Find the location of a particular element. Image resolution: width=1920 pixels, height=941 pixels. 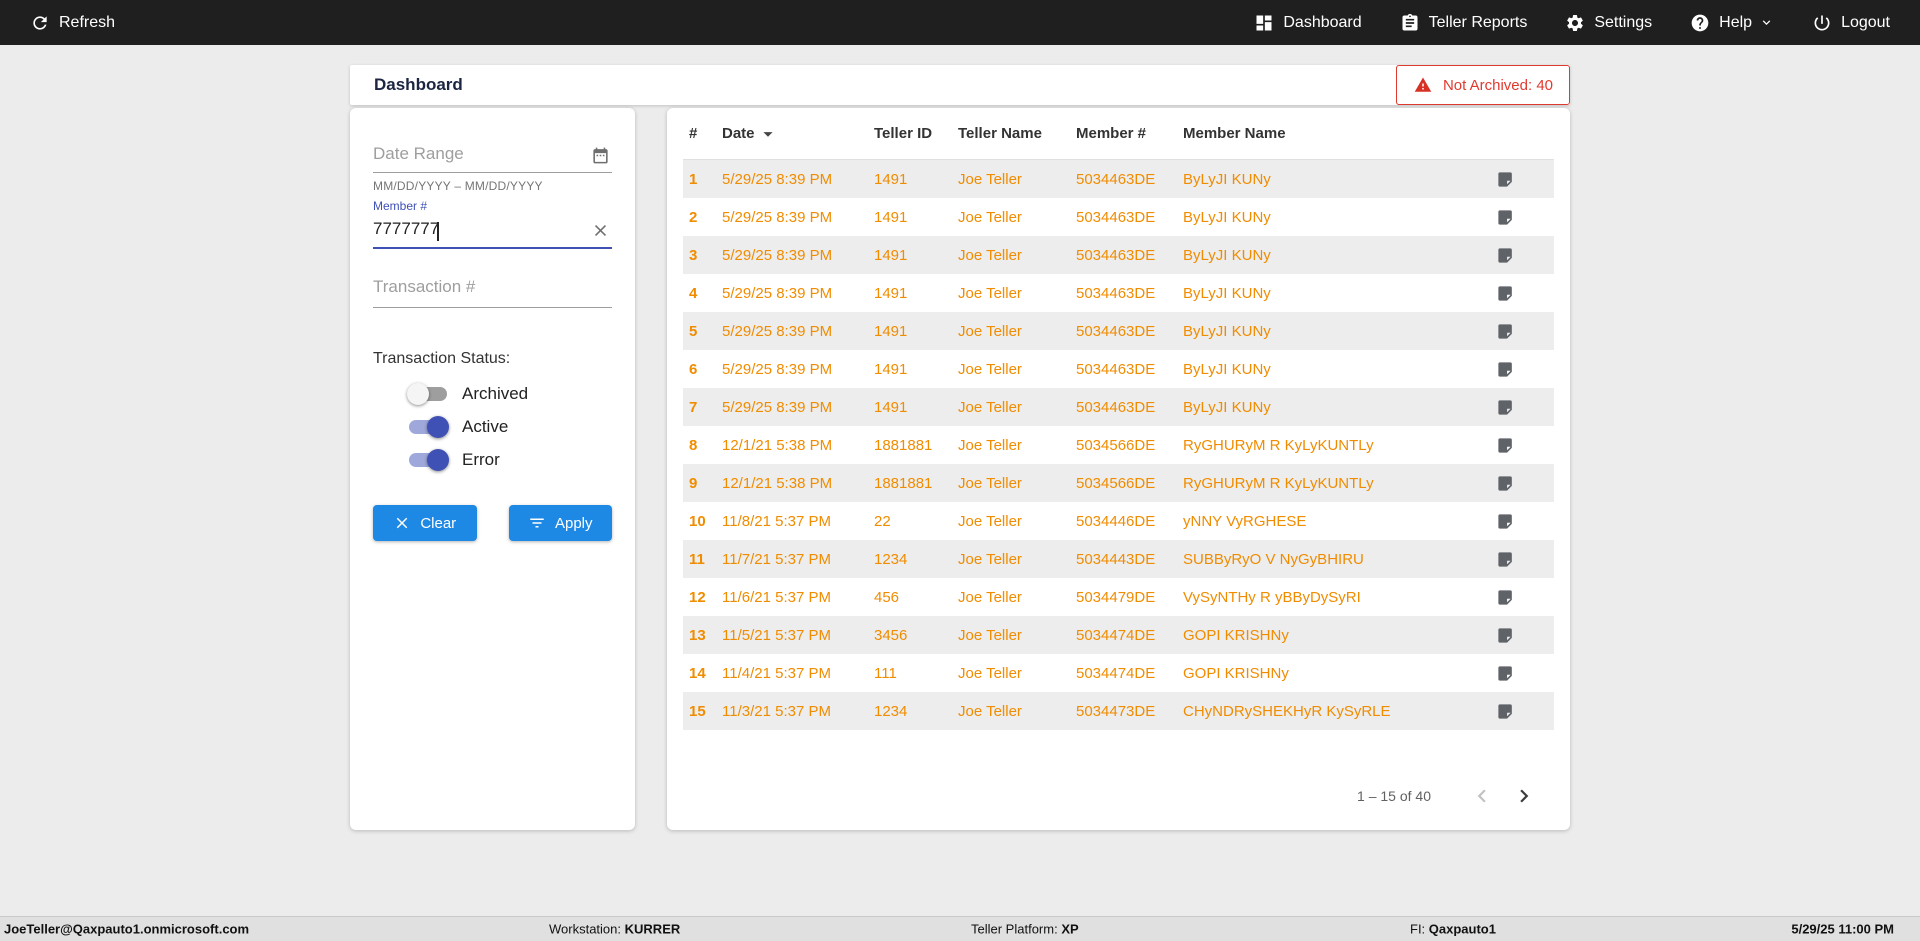

transaction-number-input is located at coordinates (492, 287).